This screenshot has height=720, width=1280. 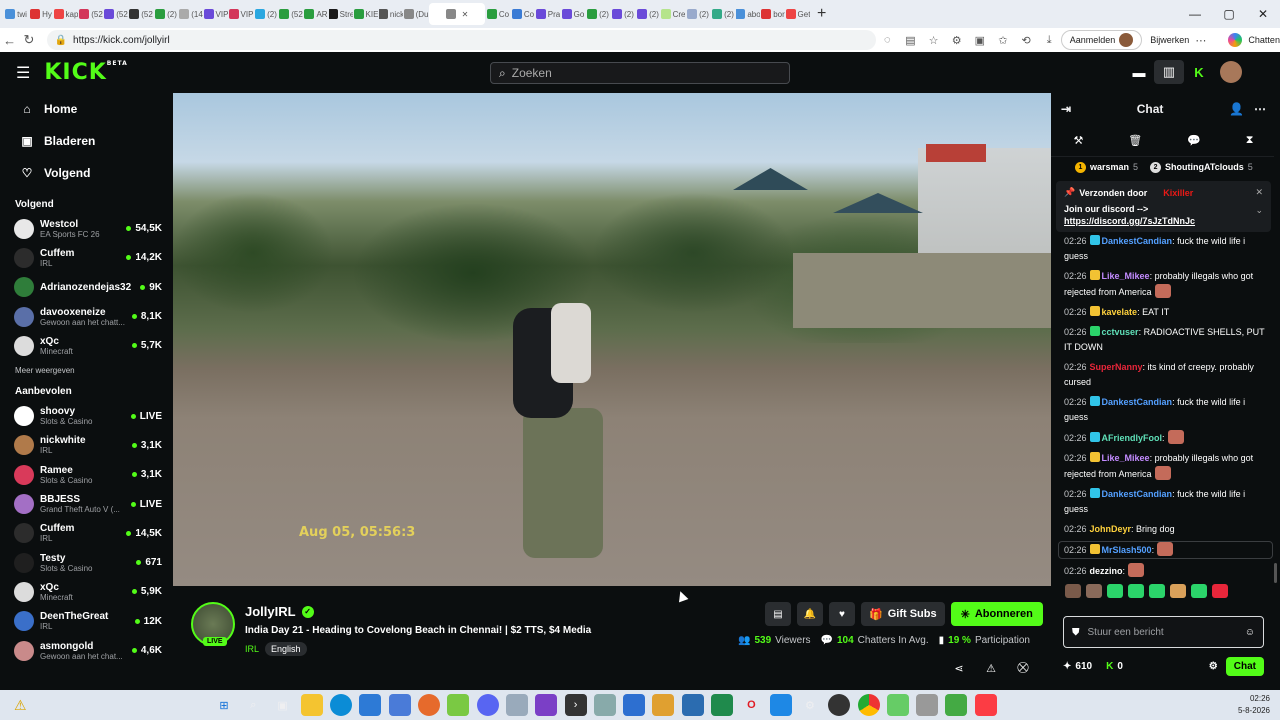 What do you see at coordinates (1213, 666) in the screenshot?
I see `chat-settings-icon: ⚙` at bounding box center [1213, 666].